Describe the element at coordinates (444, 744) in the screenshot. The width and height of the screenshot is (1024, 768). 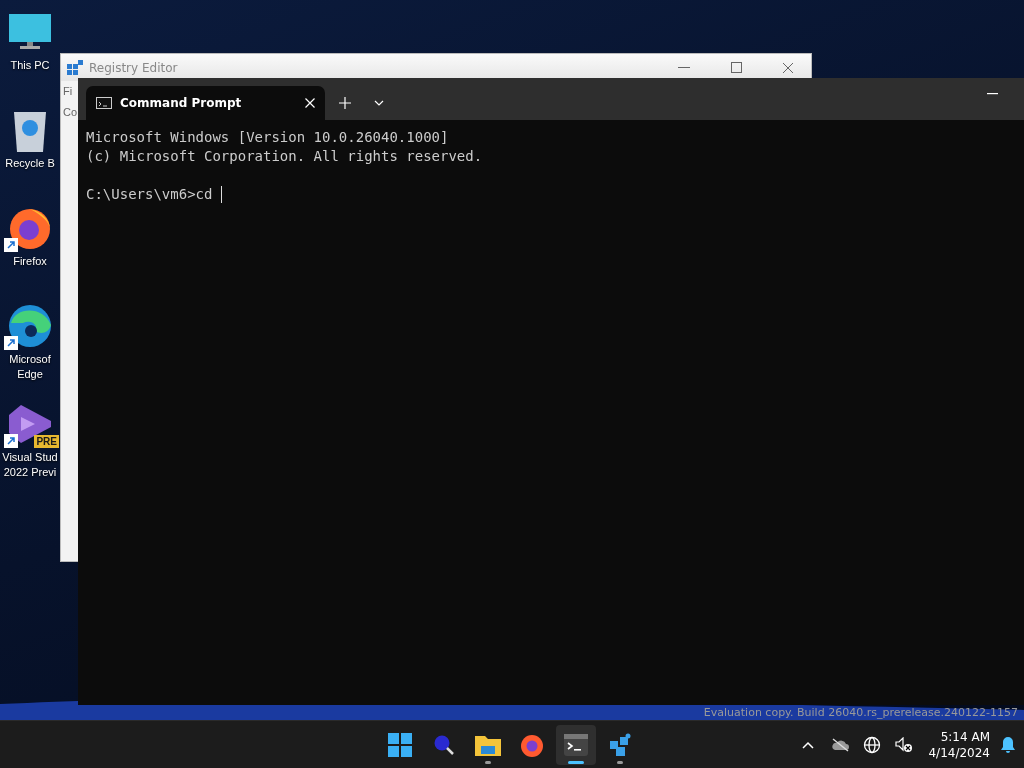
I see `search-icon` at that location.